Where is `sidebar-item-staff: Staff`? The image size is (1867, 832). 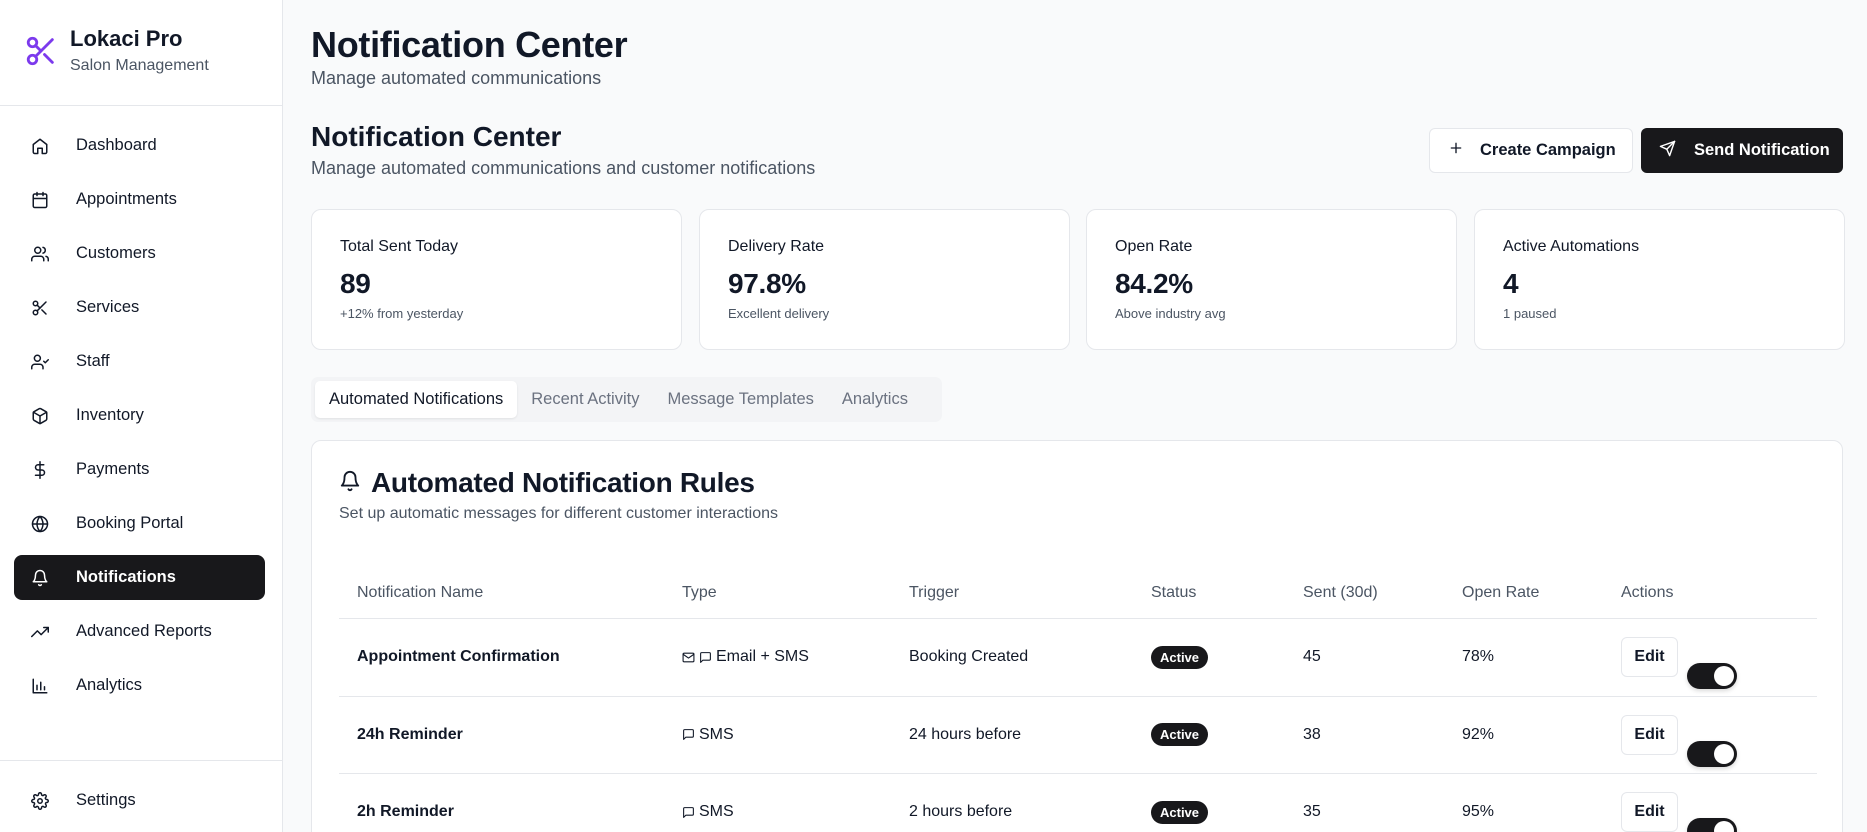 sidebar-item-staff: Staff is located at coordinates (139, 361).